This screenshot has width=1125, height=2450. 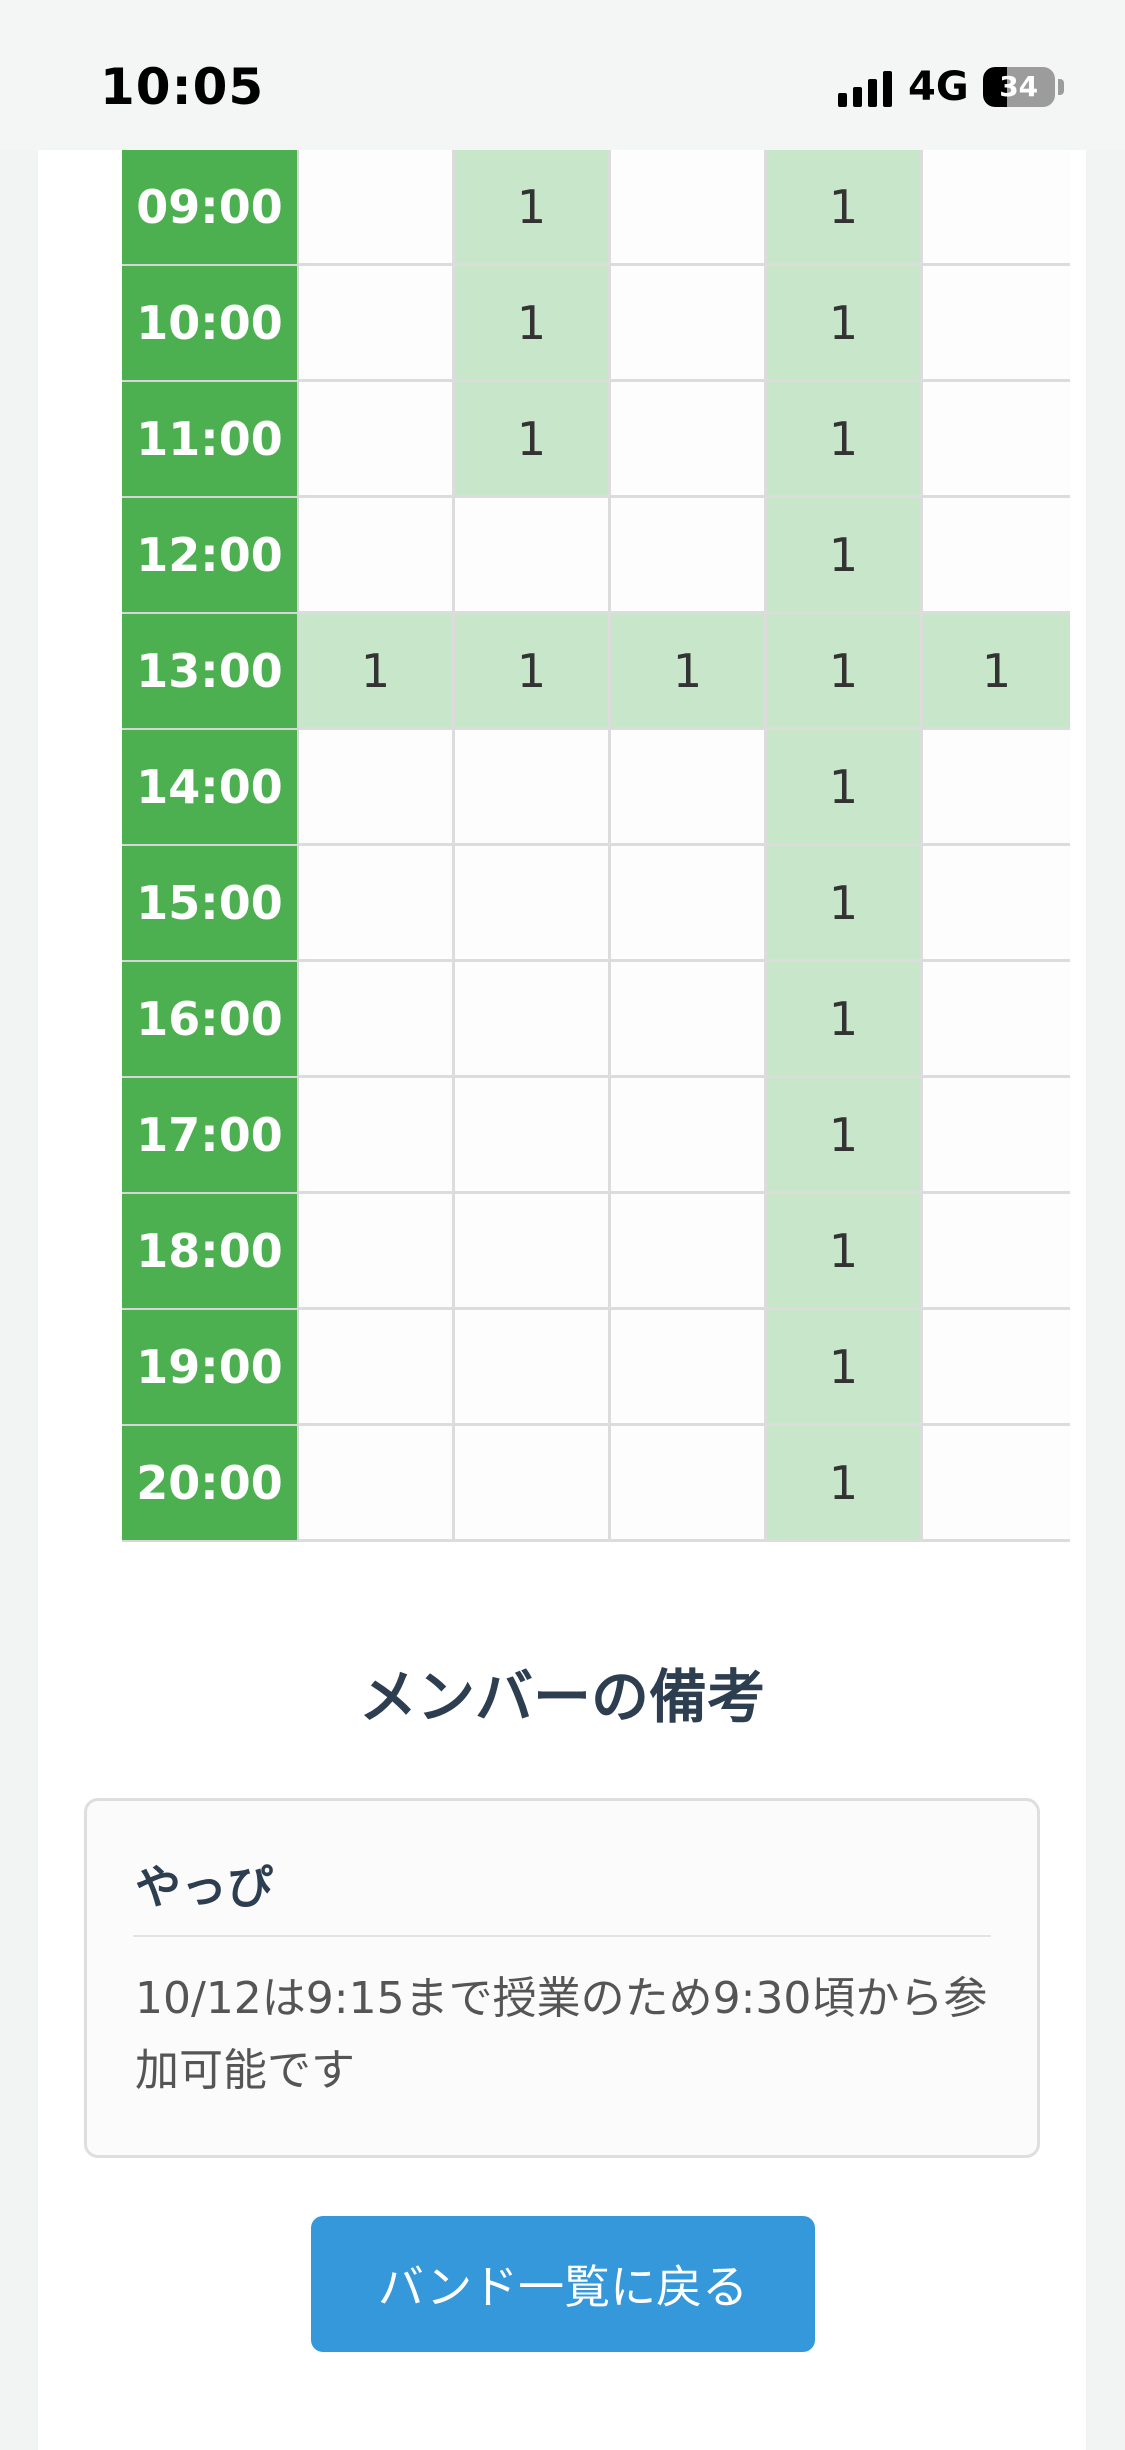 What do you see at coordinates (210, 672) in the screenshot?
I see `time-slot-label: 13:00` at bounding box center [210, 672].